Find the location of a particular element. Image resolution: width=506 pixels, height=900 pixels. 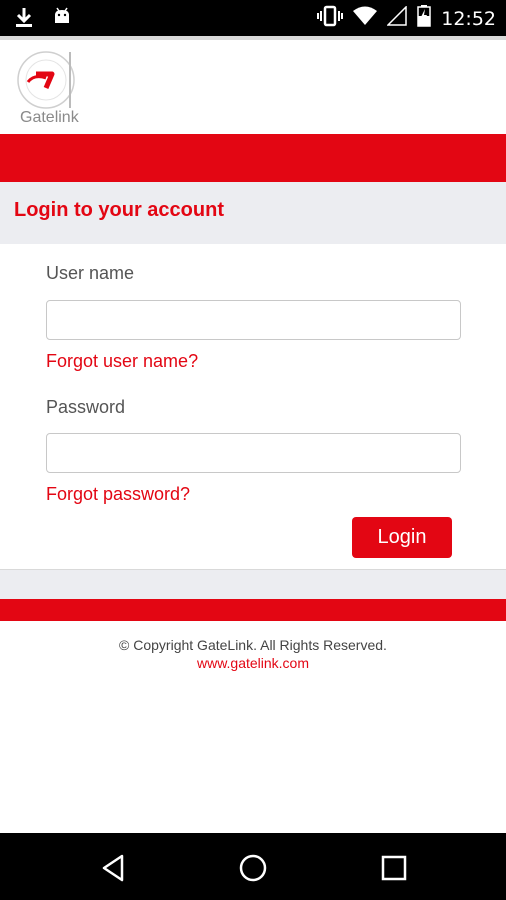

logo-text: Gatelink is located at coordinates (50, 117).